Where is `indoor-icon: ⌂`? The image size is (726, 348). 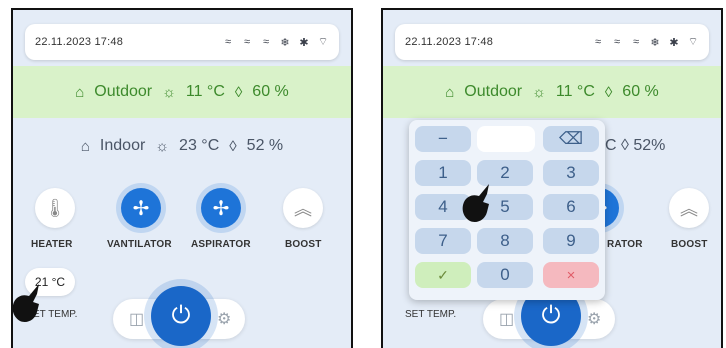 indoor-icon: ⌂ is located at coordinates (85, 146).